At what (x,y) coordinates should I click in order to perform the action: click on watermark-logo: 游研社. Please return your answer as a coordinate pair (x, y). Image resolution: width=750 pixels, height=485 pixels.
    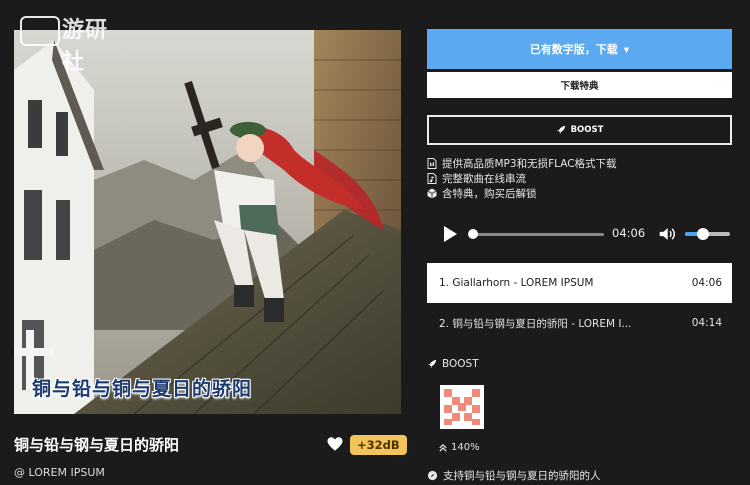
    Looking at the image, I should click on (75, 43).